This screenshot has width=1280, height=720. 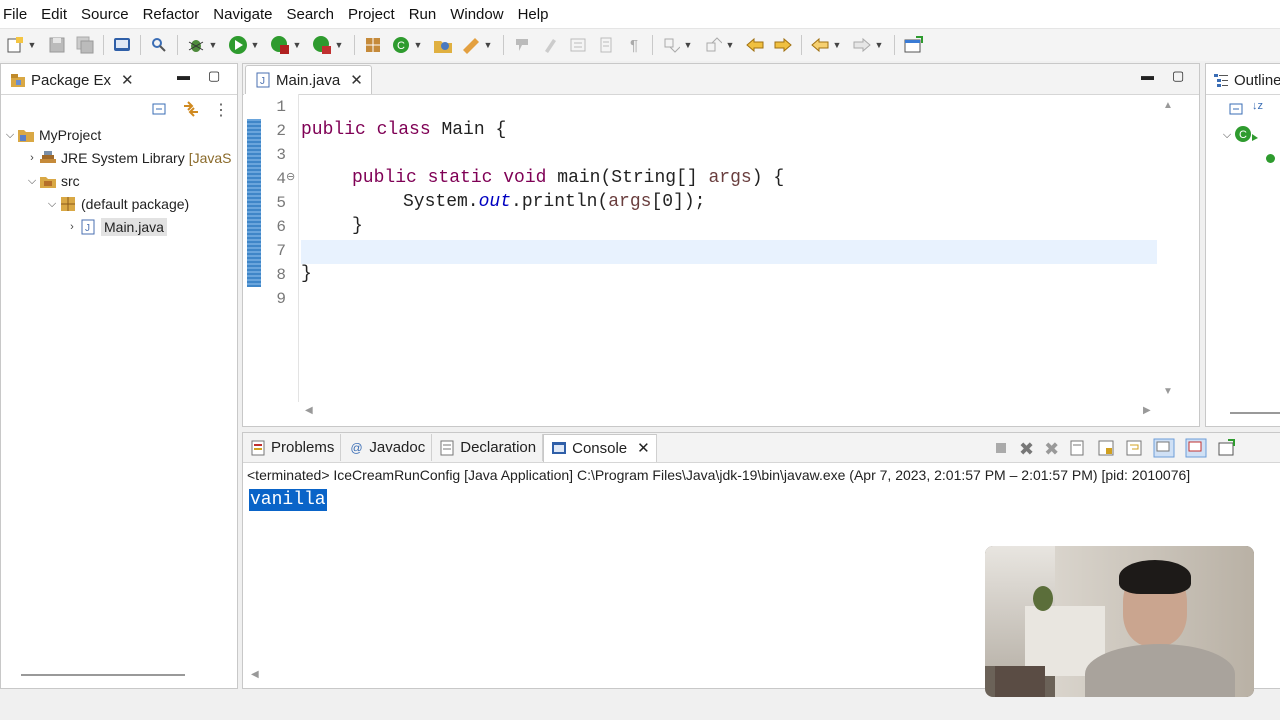 I want to click on console-output: vanilla, so click(x=288, y=500).